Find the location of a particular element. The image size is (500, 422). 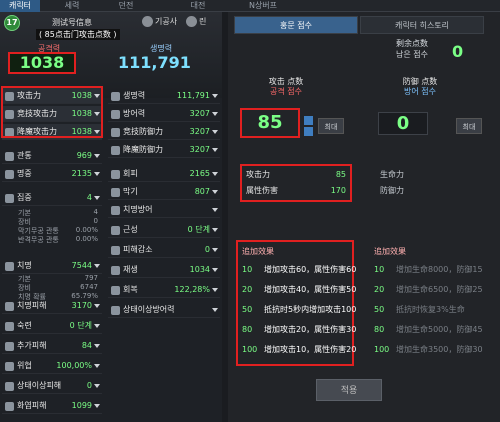

attack-points-up-button is located at coordinates (308, 120).